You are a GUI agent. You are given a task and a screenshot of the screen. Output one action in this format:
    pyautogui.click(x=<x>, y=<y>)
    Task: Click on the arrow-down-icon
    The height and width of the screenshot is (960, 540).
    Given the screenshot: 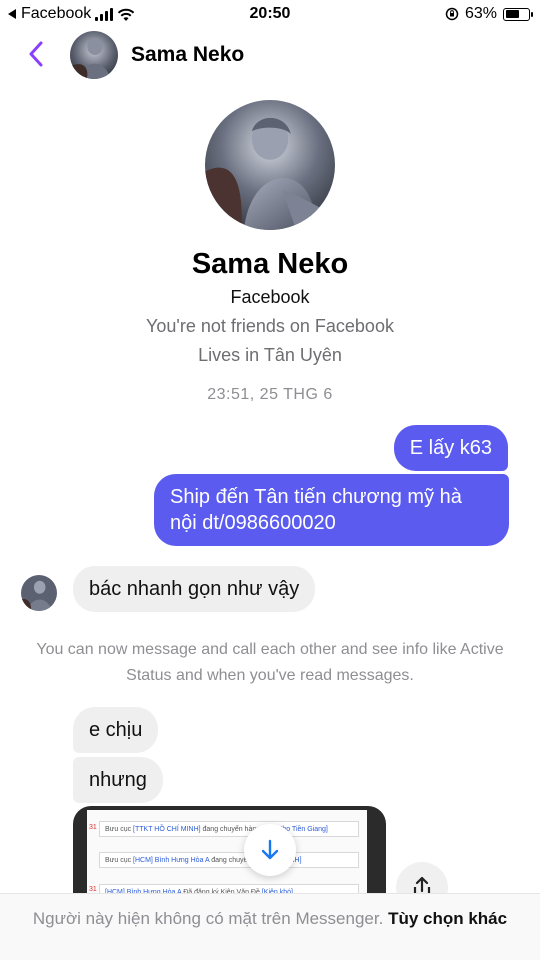 What is the action you would take?
    pyautogui.click(x=270, y=849)
    